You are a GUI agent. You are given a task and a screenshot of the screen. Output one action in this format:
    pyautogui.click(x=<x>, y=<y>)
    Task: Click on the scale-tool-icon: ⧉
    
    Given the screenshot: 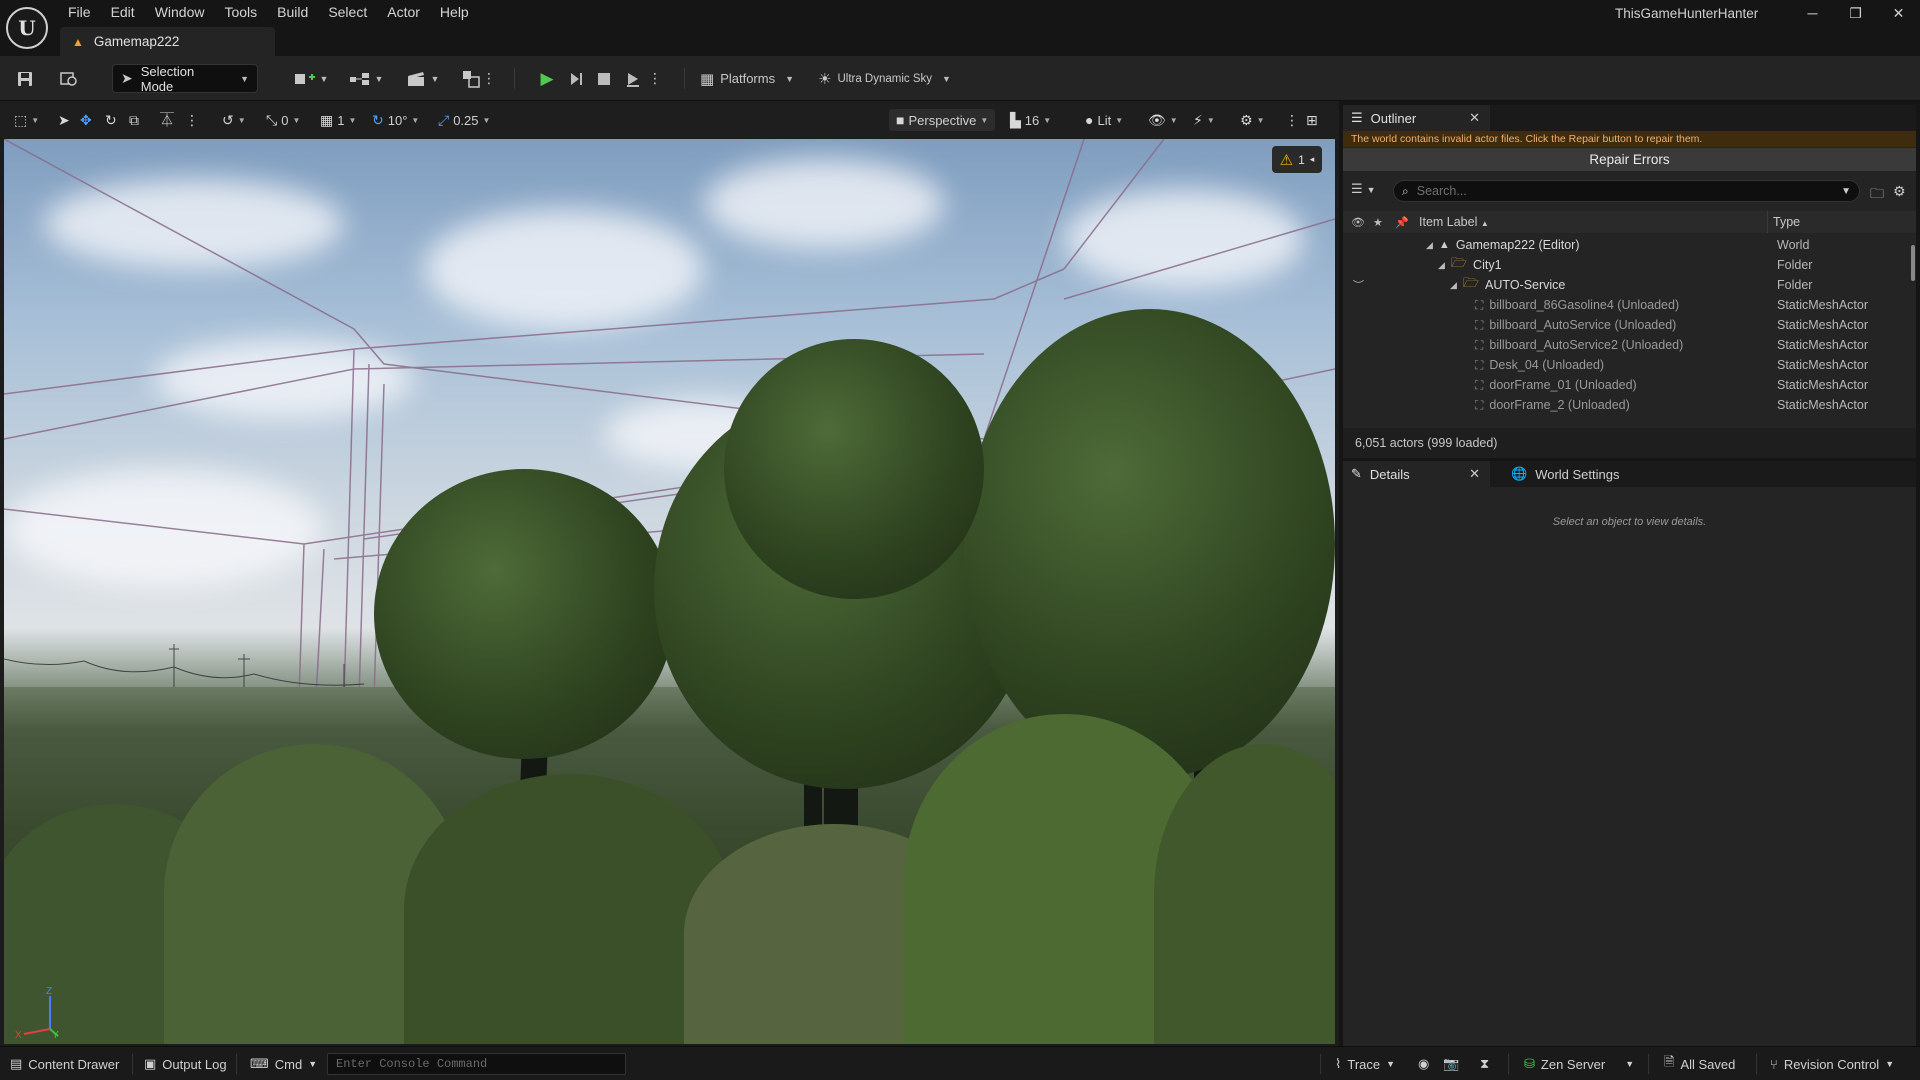 What is the action you would take?
    pyautogui.click(x=134, y=120)
    